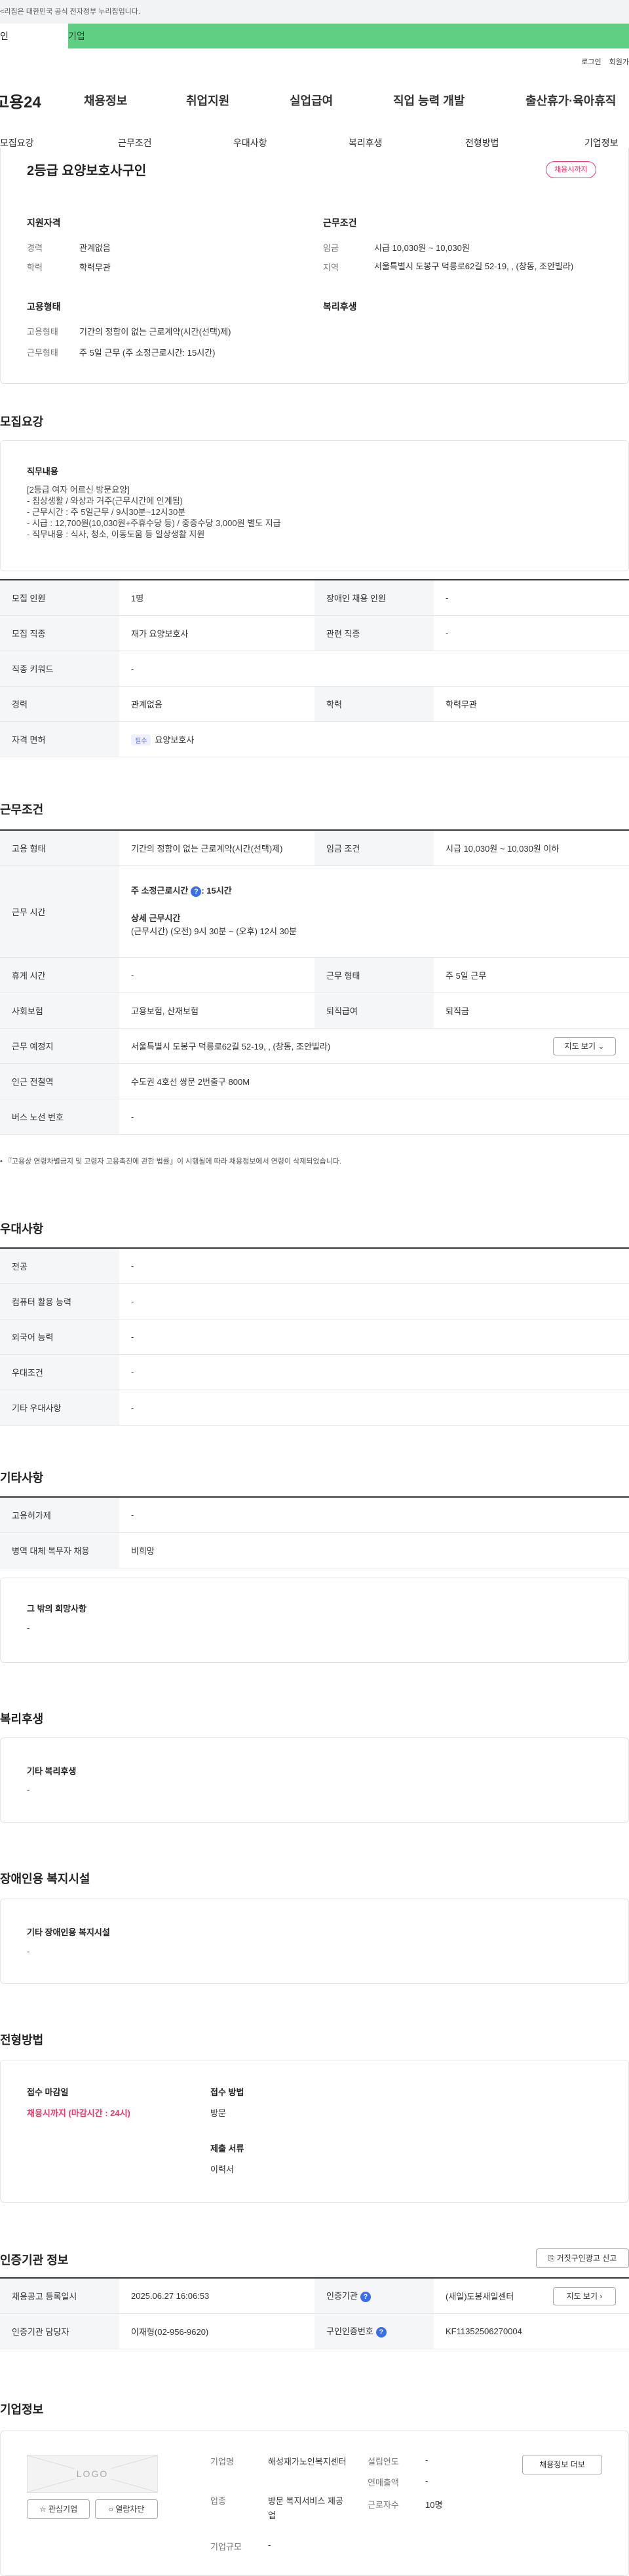 Image resolution: width=629 pixels, height=2576 pixels. I want to click on company-jobs-button: 채용정보 더보, so click(562, 2464).